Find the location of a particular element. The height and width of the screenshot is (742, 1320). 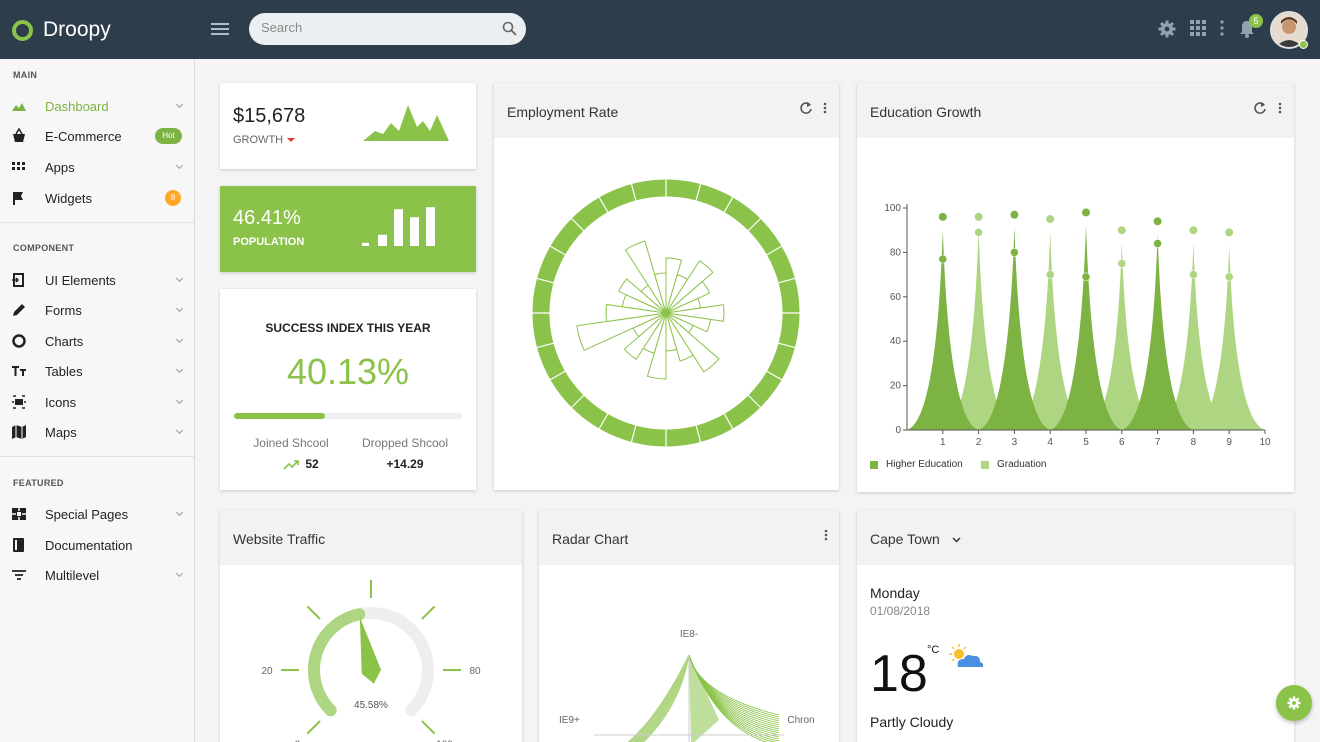

dropped-label: Dropped Shcool is located at coordinates (405, 443).